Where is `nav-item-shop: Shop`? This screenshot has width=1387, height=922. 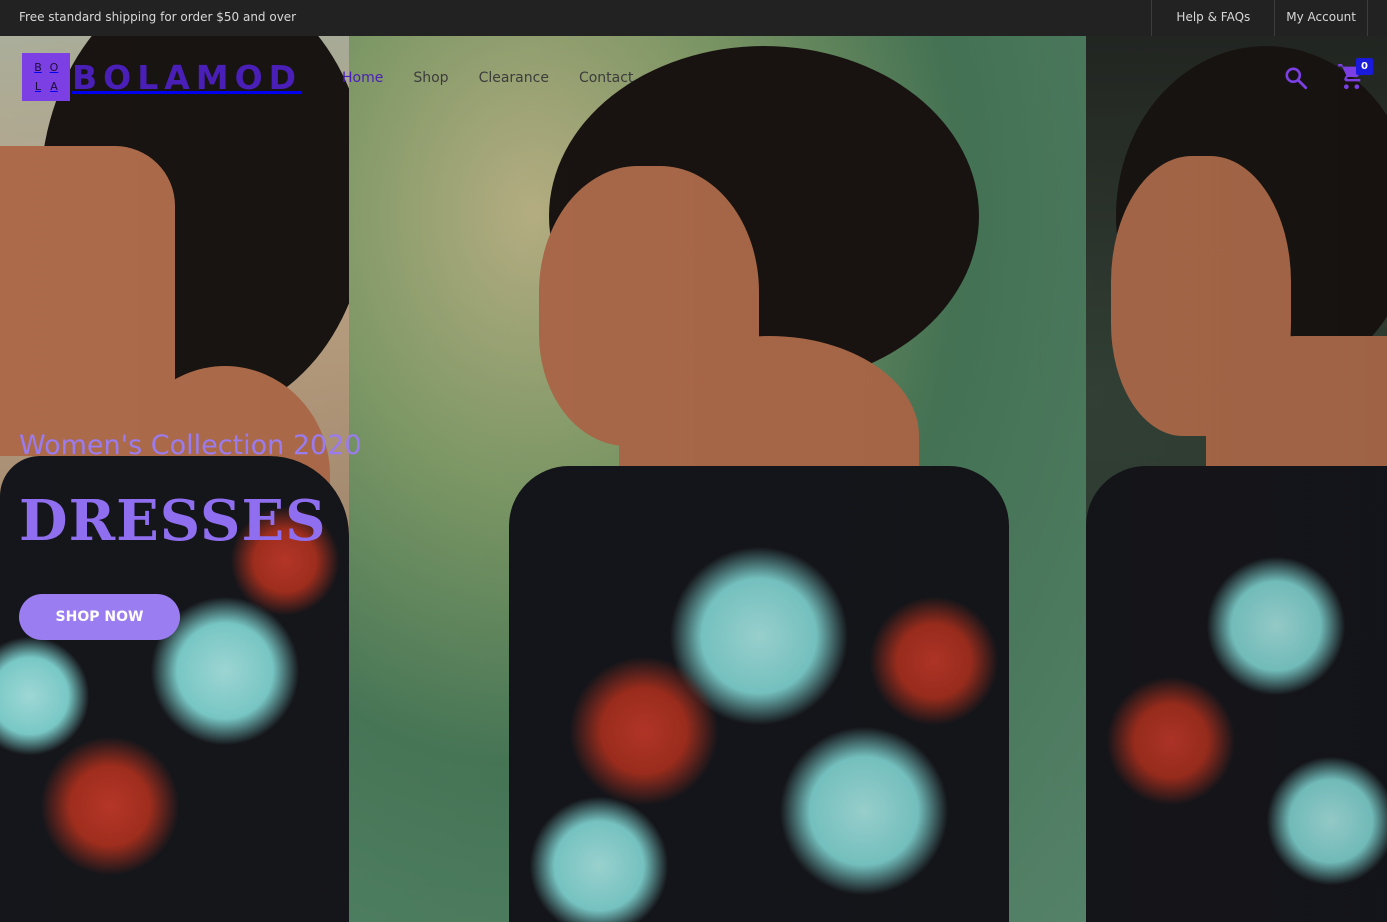 nav-item-shop: Shop is located at coordinates (430, 78).